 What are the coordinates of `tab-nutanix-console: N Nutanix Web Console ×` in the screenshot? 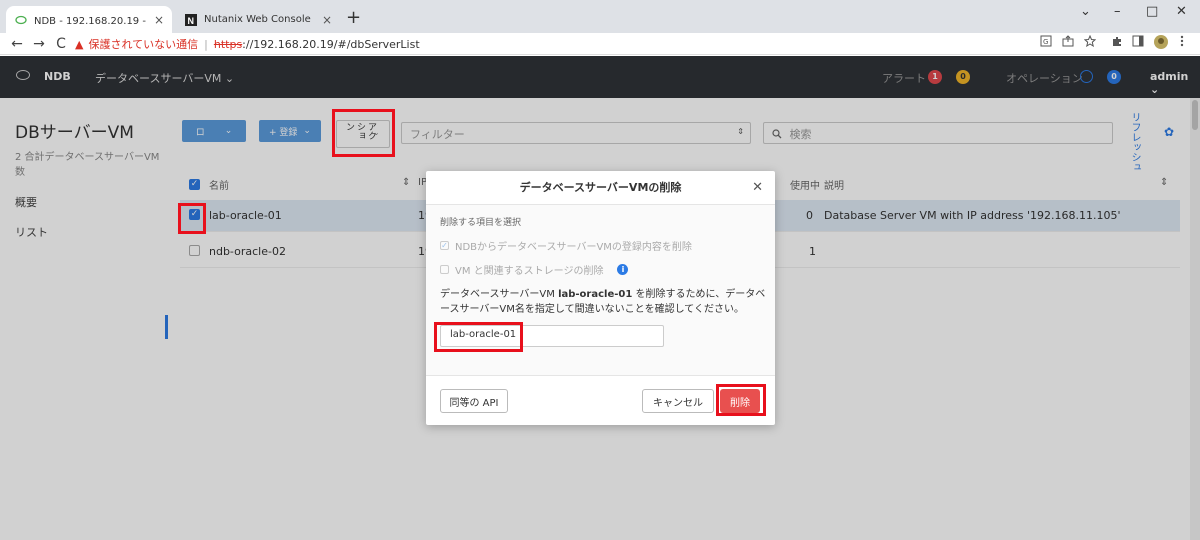 It's located at (258, 19).